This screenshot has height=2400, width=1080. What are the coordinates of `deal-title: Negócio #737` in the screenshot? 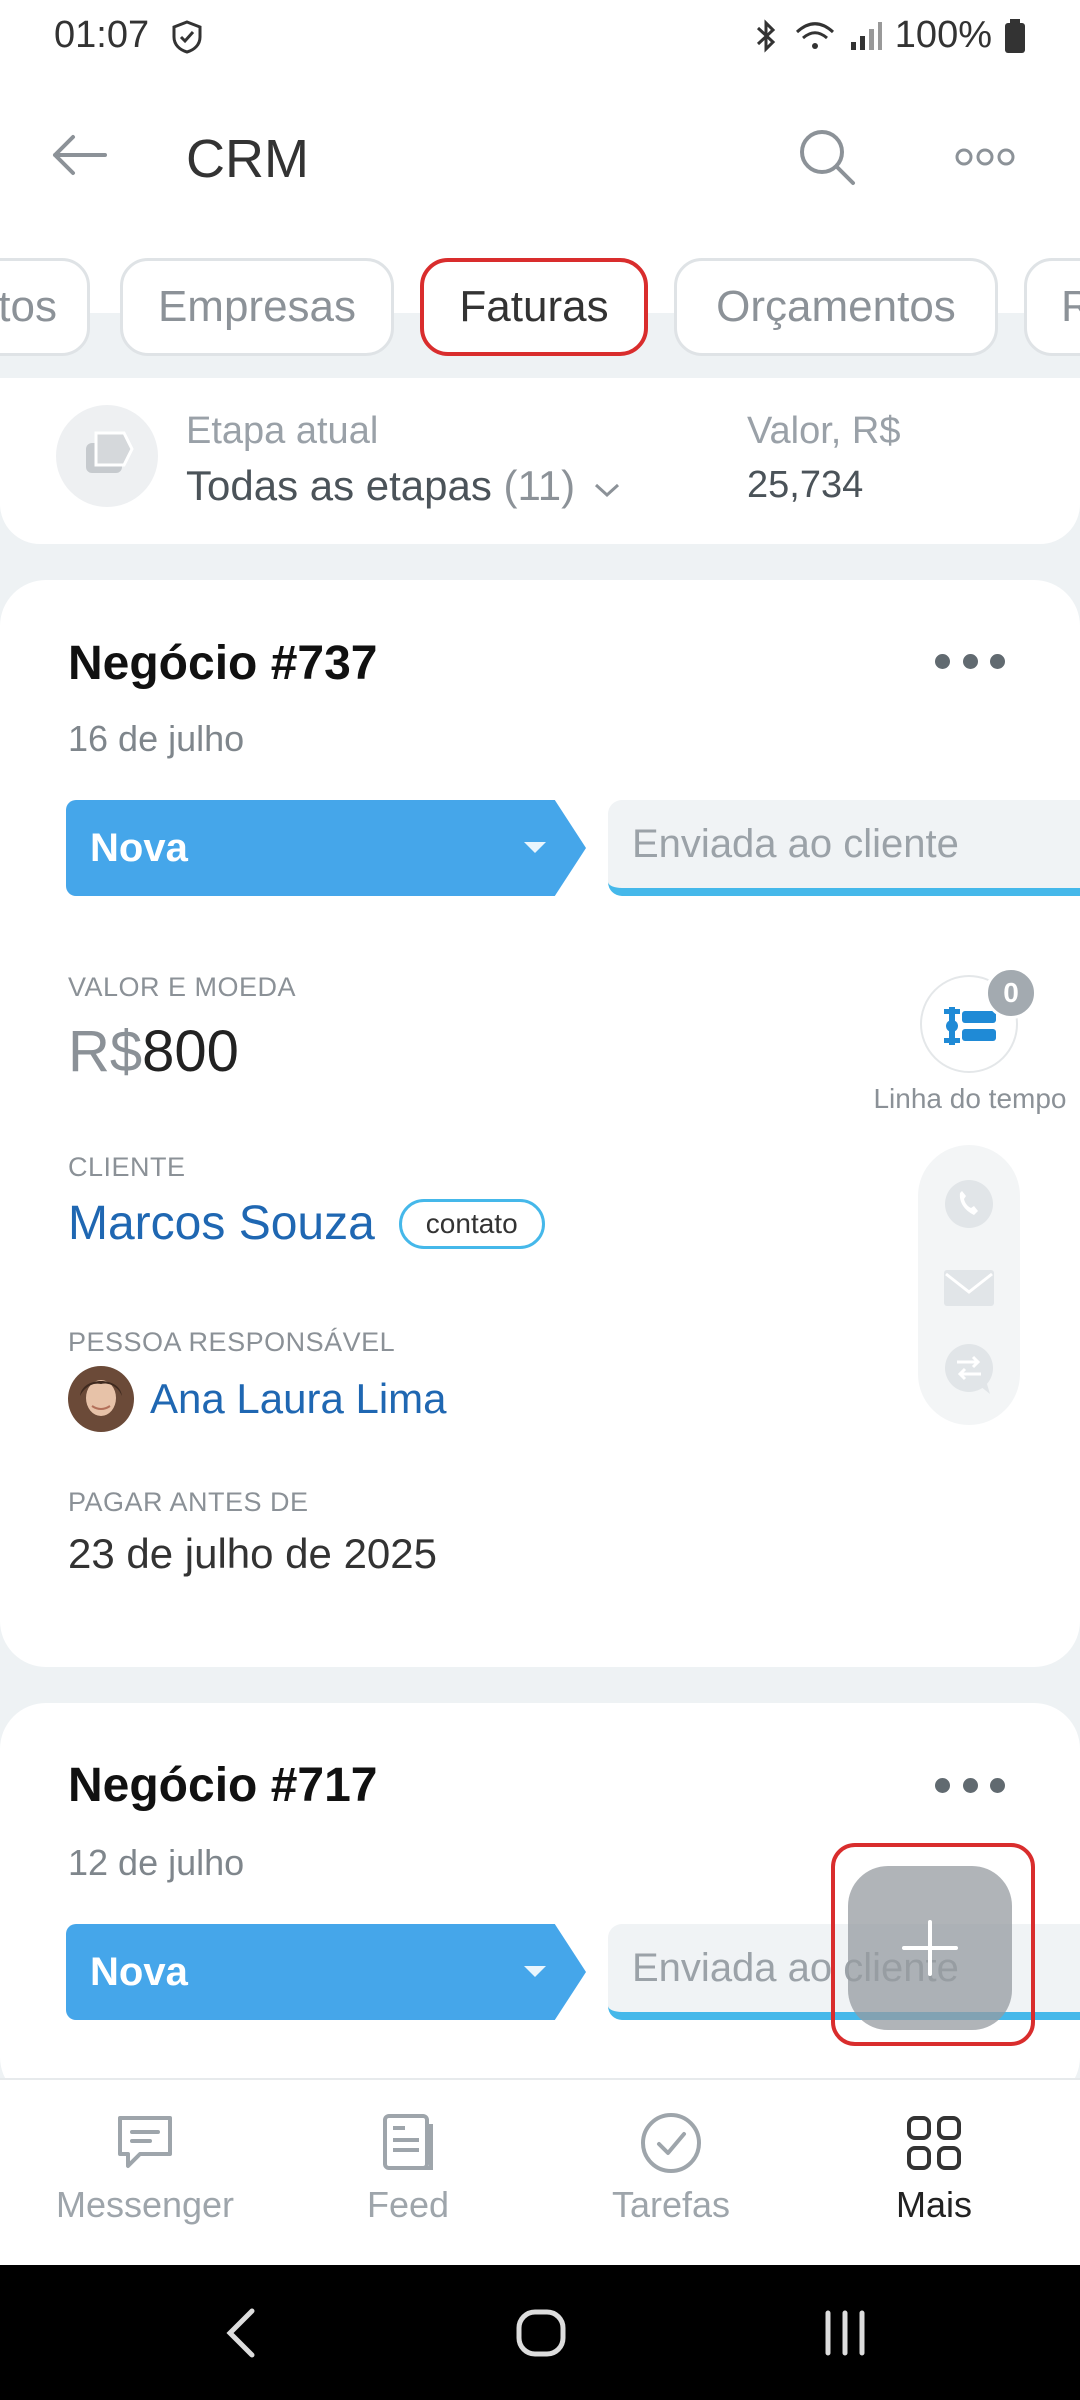 It's located at (222, 663).